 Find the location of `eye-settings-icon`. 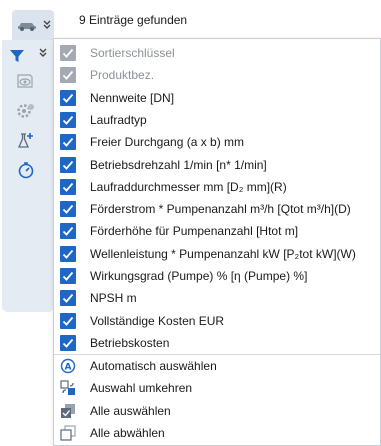

eye-settings-icon is located at coordinates (26, 82).